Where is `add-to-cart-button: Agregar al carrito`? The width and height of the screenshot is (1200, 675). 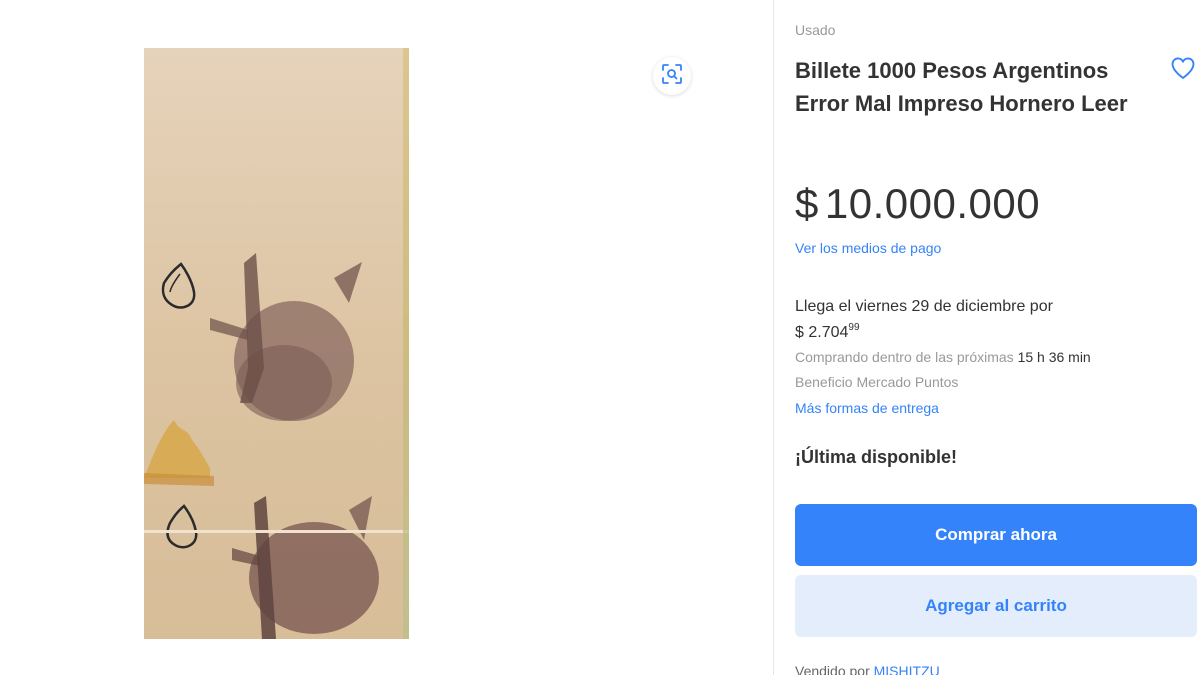
add-to-cart-button: Agregar al carrito is located at coordinates (996, 606).